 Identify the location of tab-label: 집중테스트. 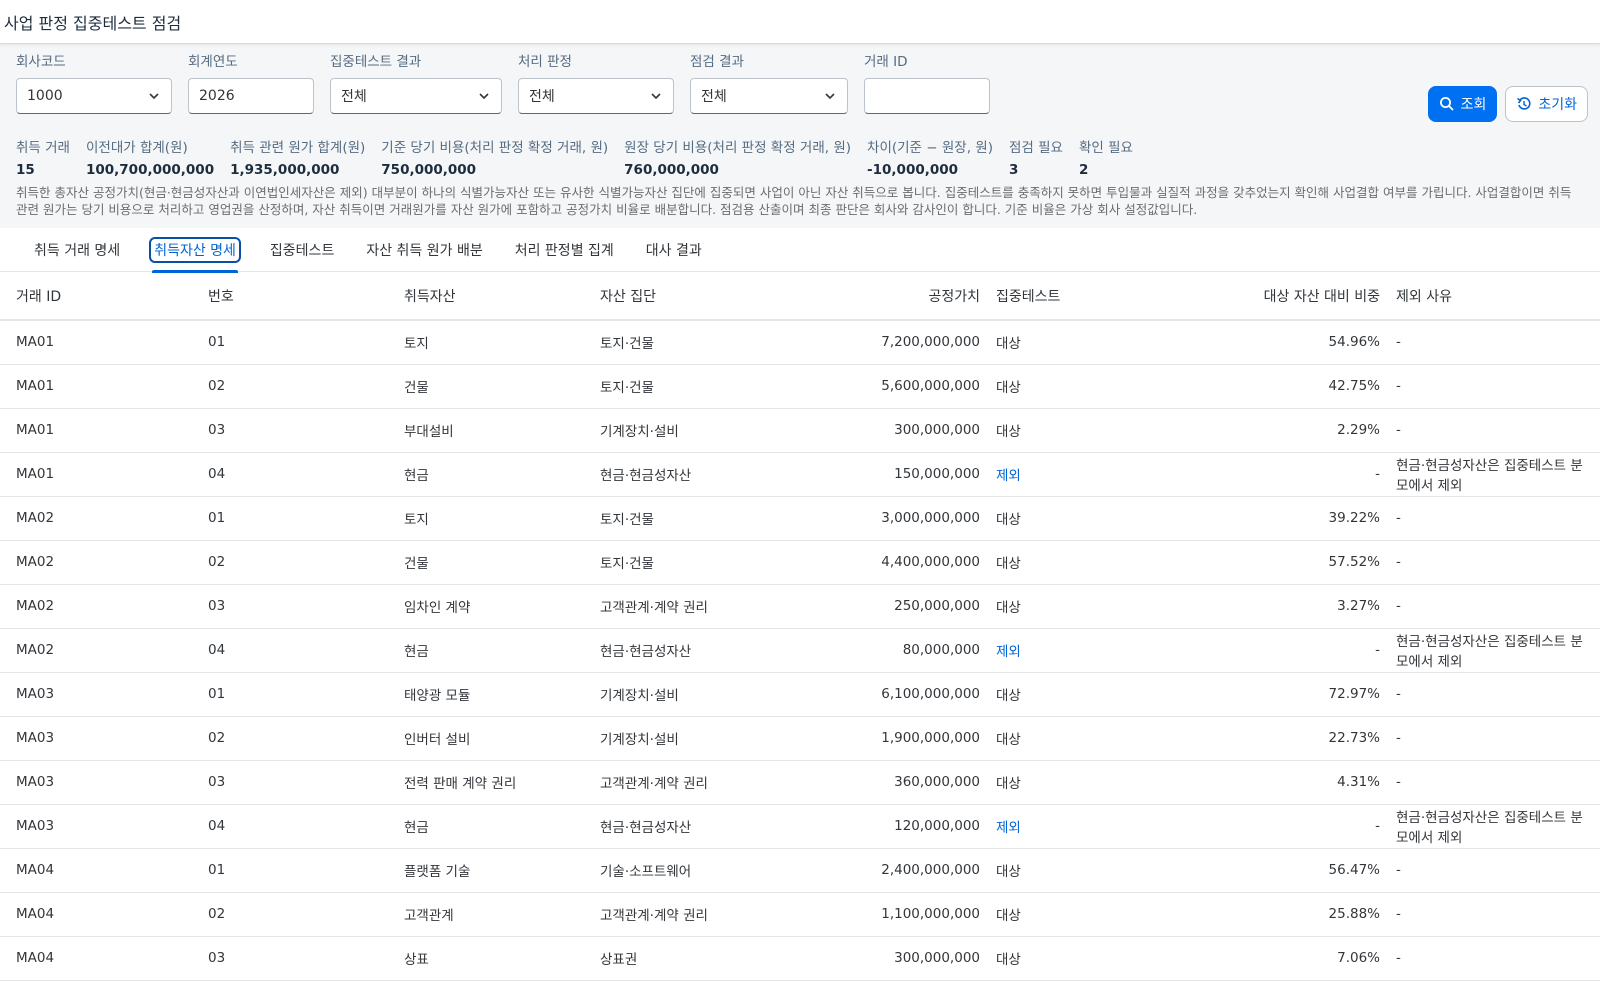
(302, 250).